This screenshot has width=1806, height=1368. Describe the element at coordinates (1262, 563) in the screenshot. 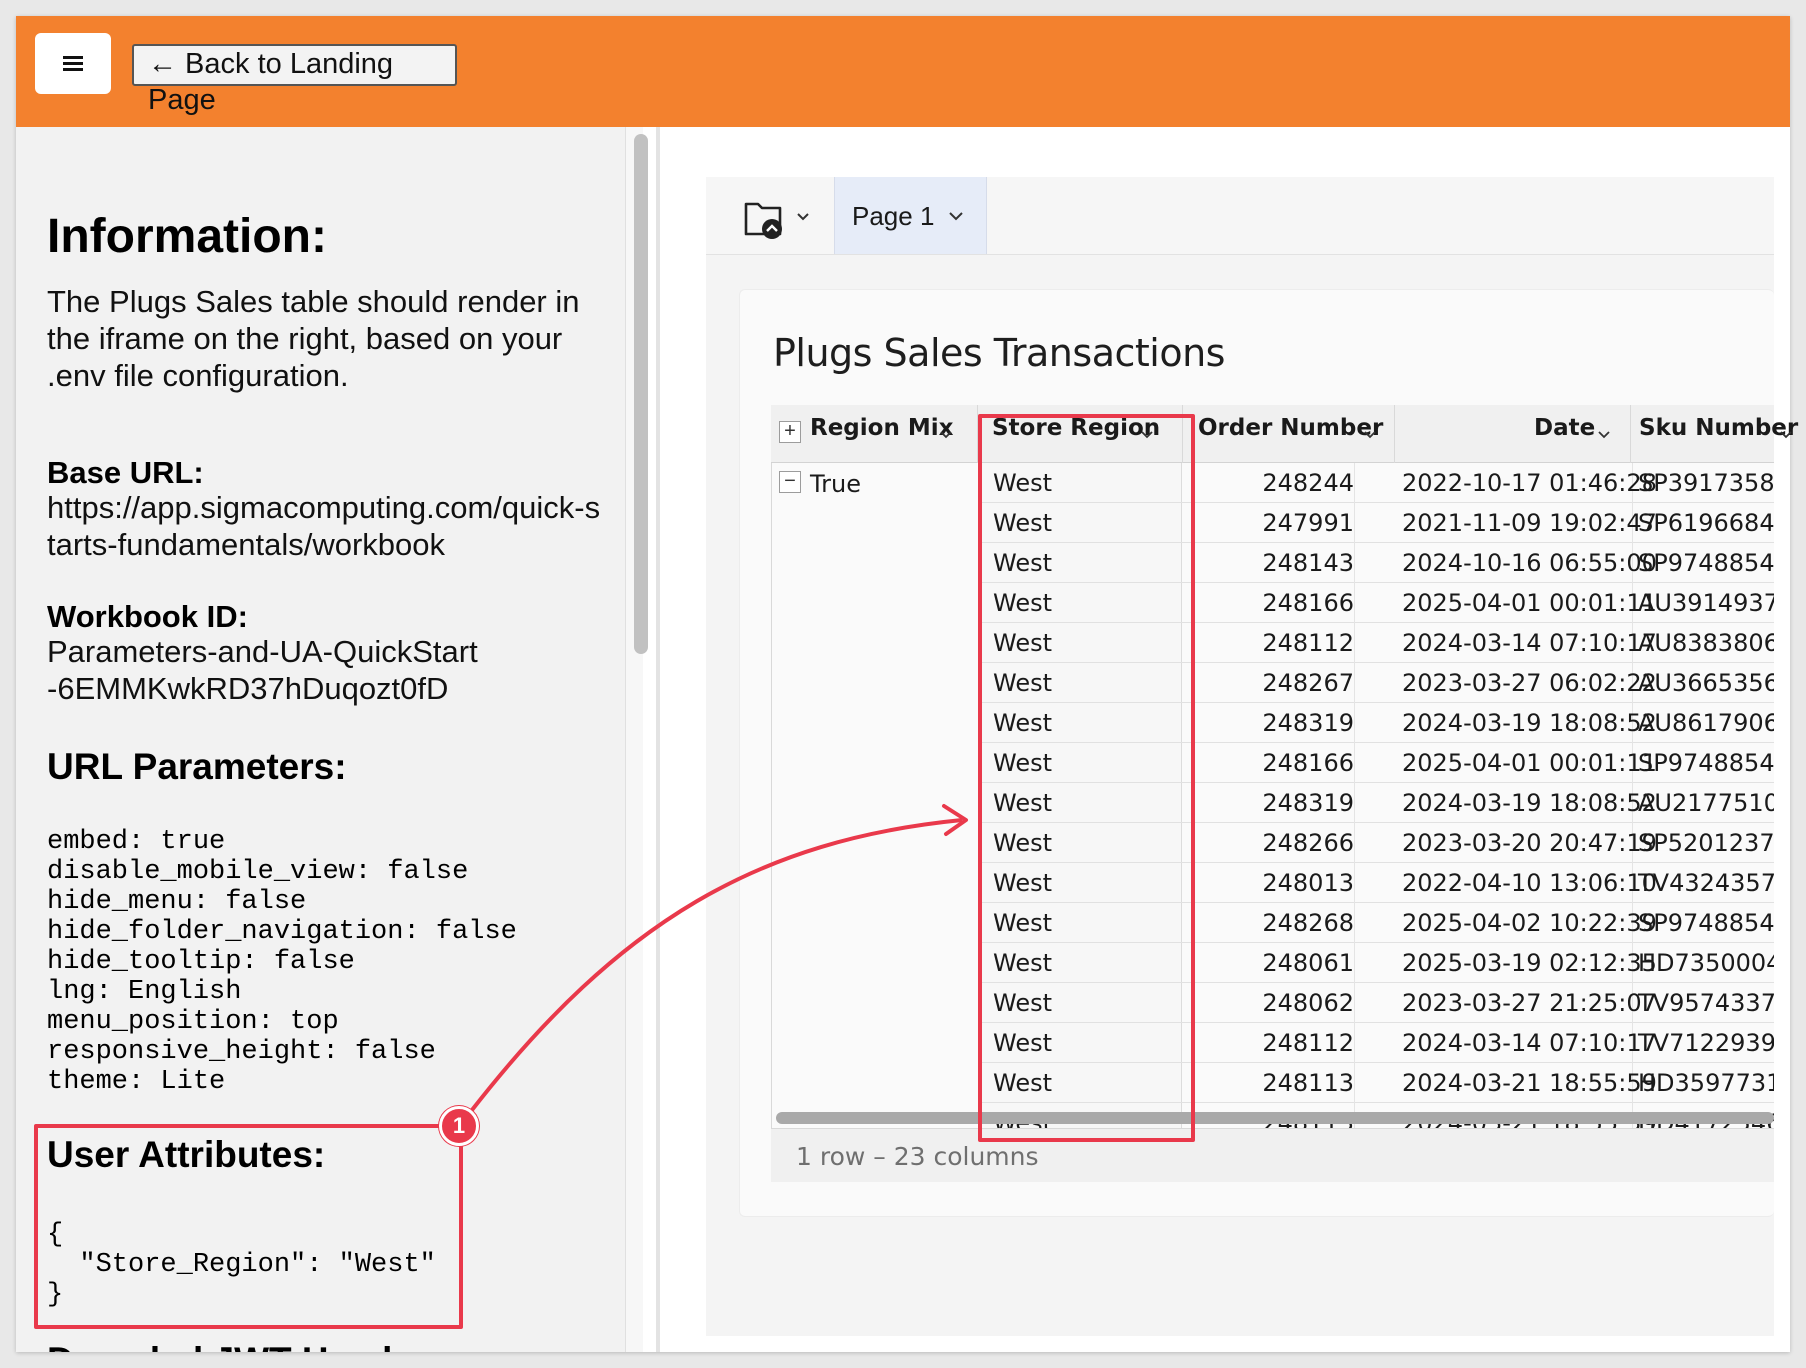

I see `cell-order-number: 248143` at that location.